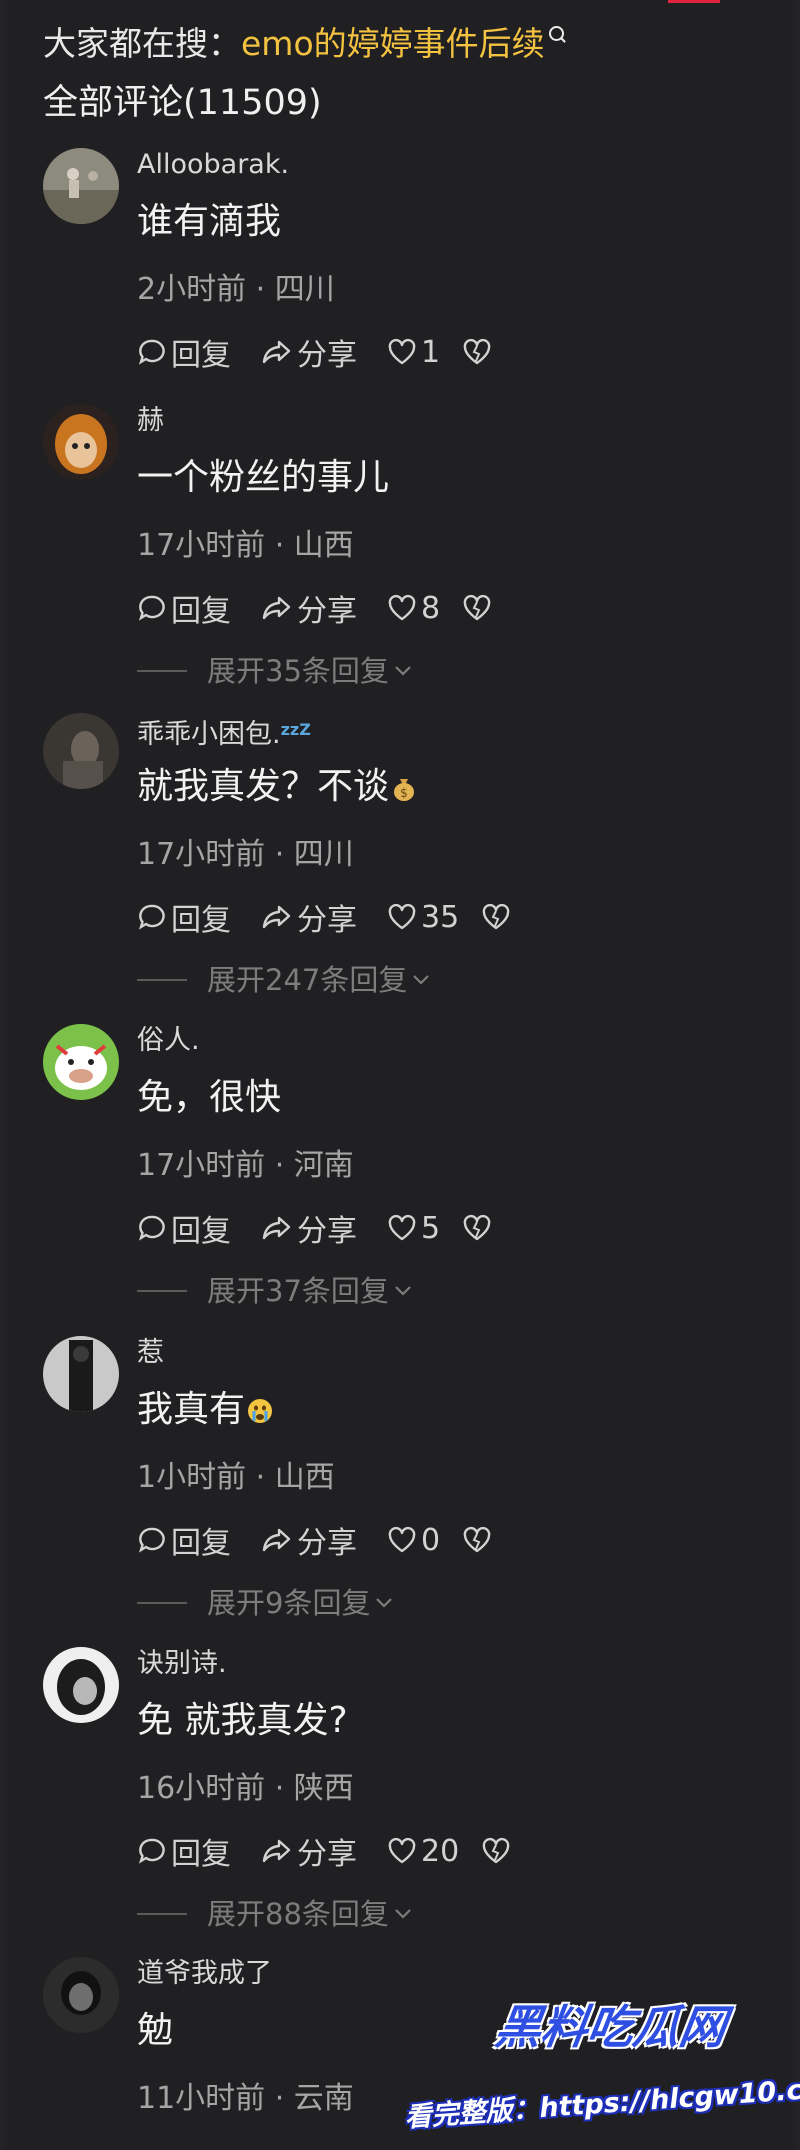 The image size is (800, 2150). Describe the element at coordinates (168, 1041) in the screenshot. I see `username: 俗人.` at that location.